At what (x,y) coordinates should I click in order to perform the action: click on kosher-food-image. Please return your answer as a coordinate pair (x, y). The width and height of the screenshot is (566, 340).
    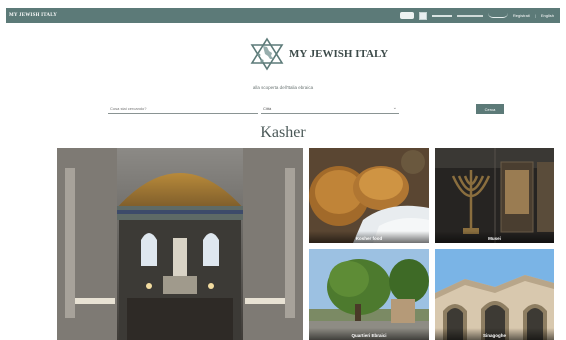
    Looking at the image, I should click on (369, 195).